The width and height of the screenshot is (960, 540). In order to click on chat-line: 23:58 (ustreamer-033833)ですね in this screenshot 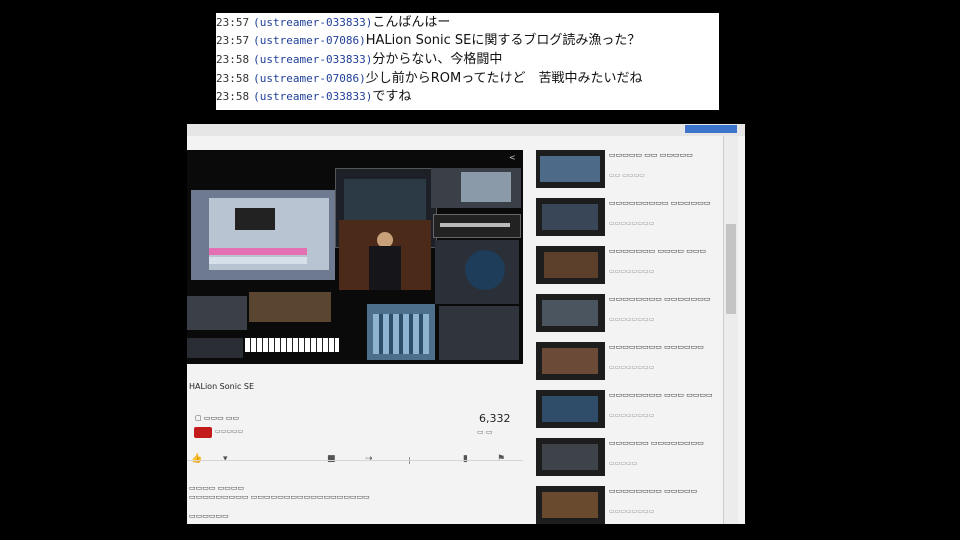, I will do `click(313, 97)`.